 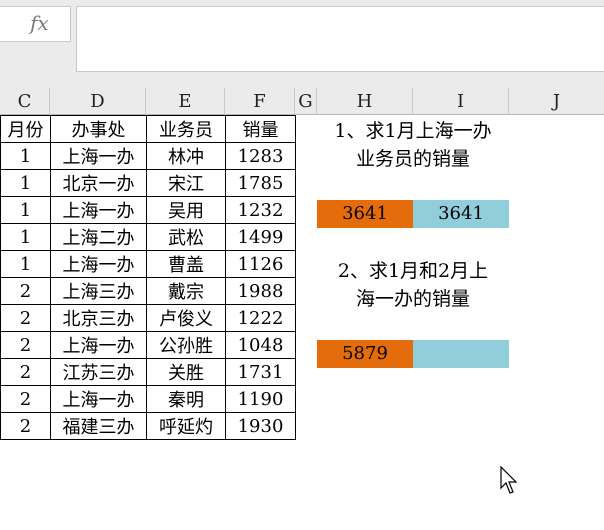 What do you see at coordinates (39, 23) in the screenshot?
I see `fx-icon: fx` at bounding box center [39, 23].